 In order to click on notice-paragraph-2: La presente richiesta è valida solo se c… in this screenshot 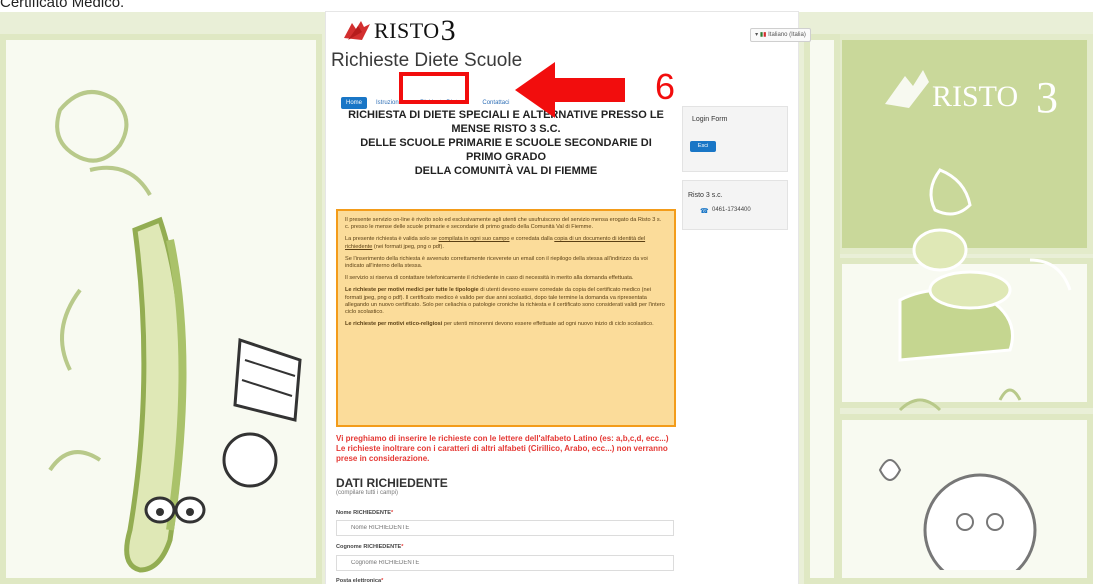, I will do `click(495, 243)`.